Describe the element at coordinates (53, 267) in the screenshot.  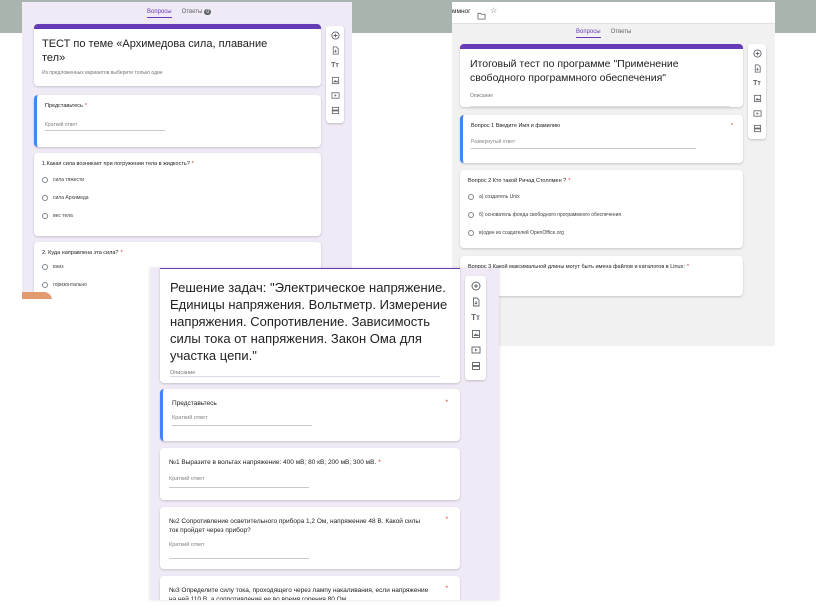
I see `radio-option: вниз` at that location.